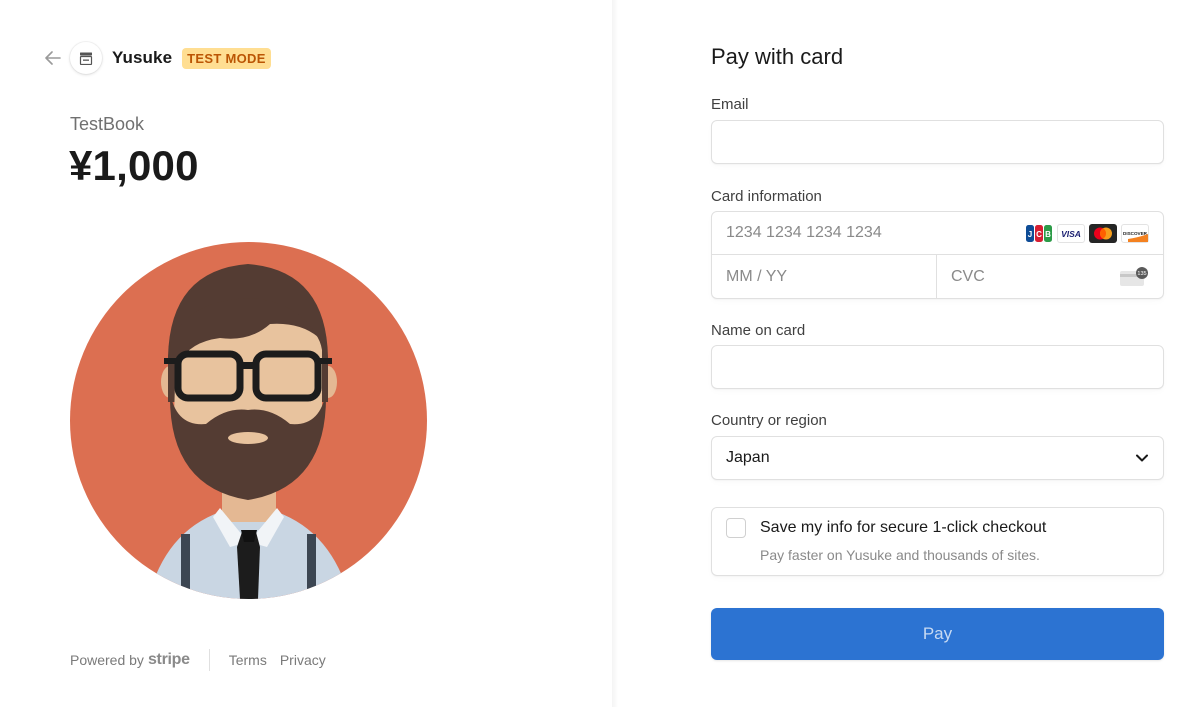 The image size is (1200, 707). I want to click on email-input-box, so click(937, 142).